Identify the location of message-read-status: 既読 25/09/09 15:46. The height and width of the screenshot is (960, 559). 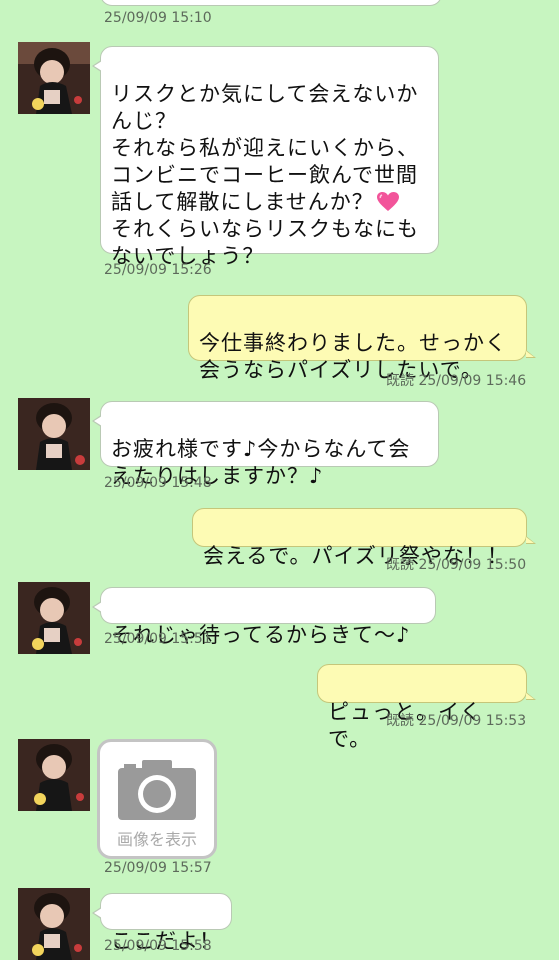
(456, 380).